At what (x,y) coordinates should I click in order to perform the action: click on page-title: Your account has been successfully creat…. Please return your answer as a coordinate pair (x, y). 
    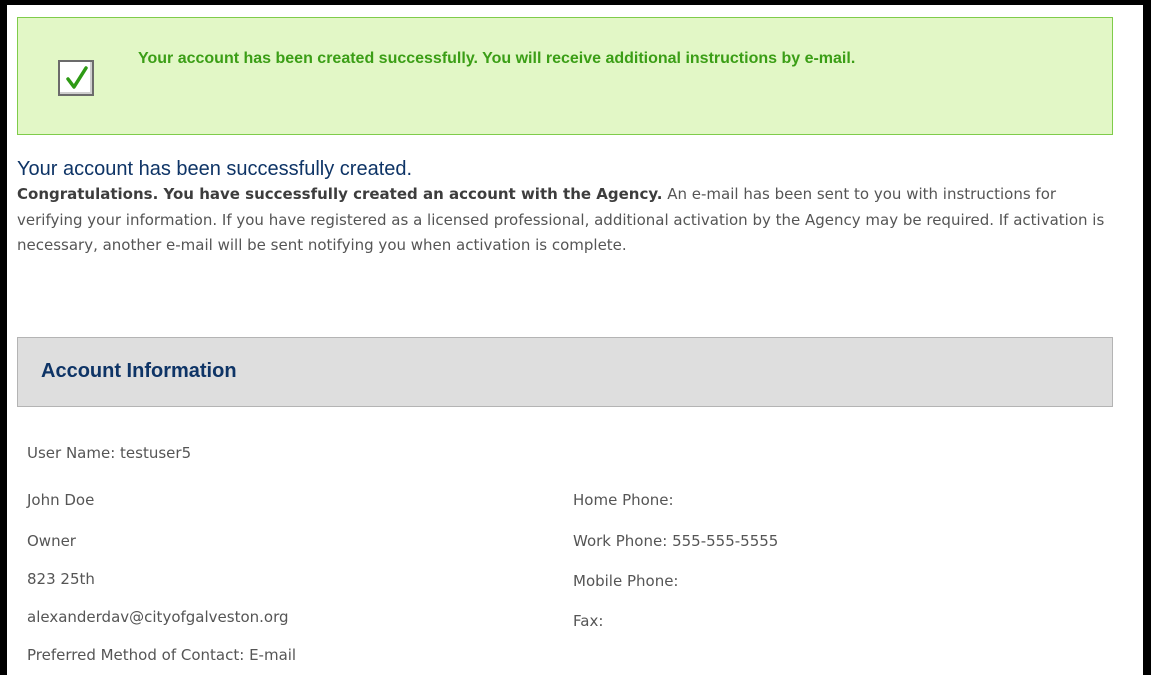
    Looking at the image, I should click on (215, 169).